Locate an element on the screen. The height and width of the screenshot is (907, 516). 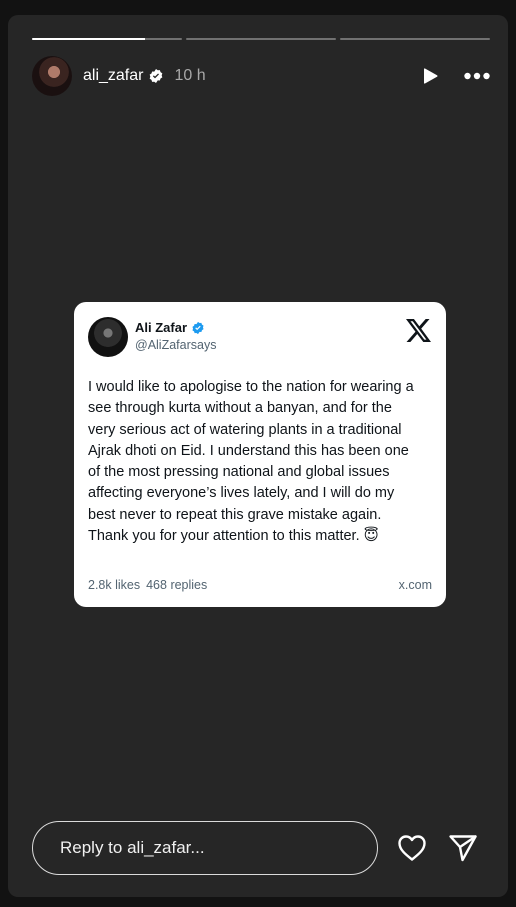
like-button is located at coordinates (412, 850).